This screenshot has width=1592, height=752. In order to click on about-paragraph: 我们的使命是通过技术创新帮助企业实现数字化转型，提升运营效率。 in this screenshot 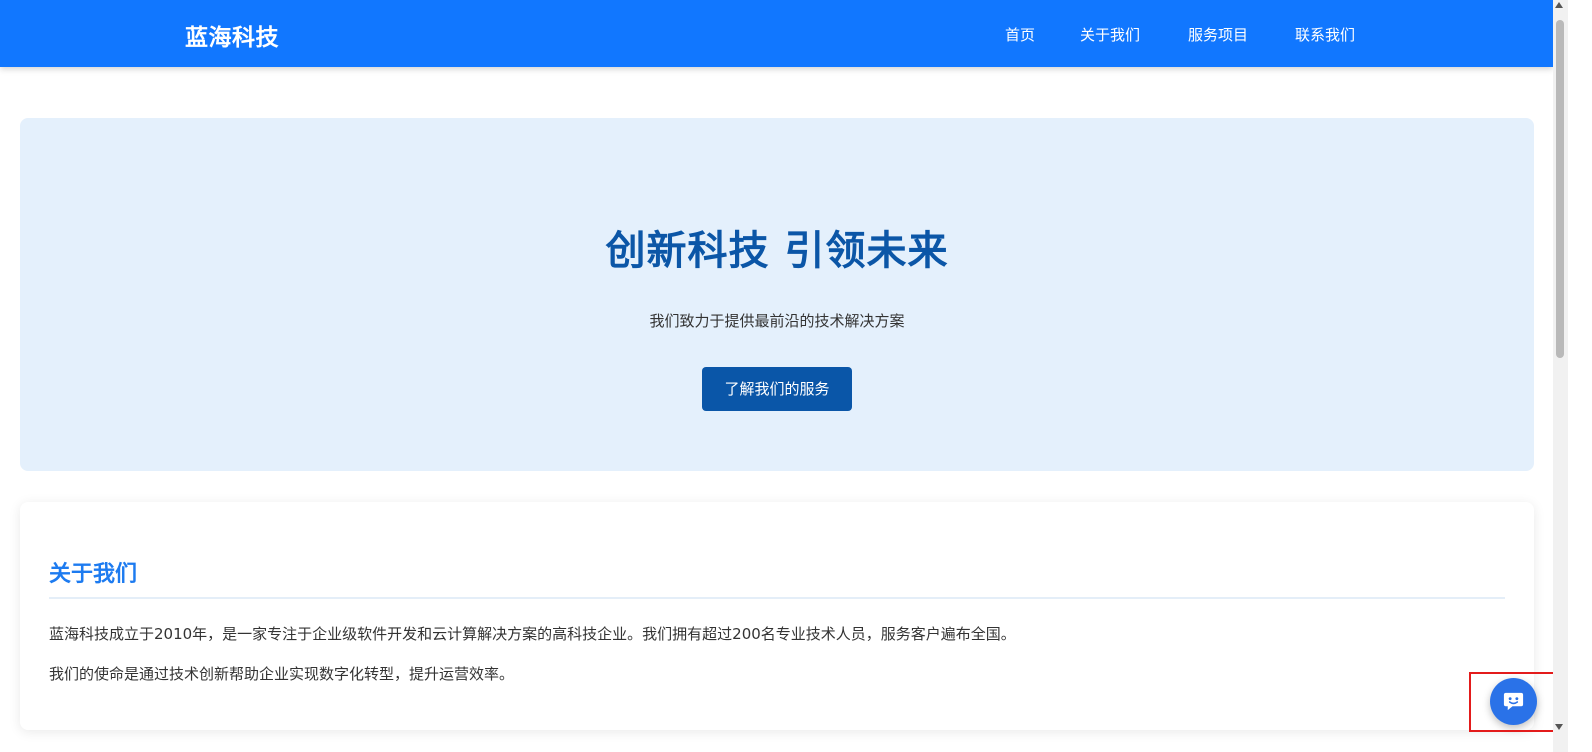, I will do `click(282, 674)`.